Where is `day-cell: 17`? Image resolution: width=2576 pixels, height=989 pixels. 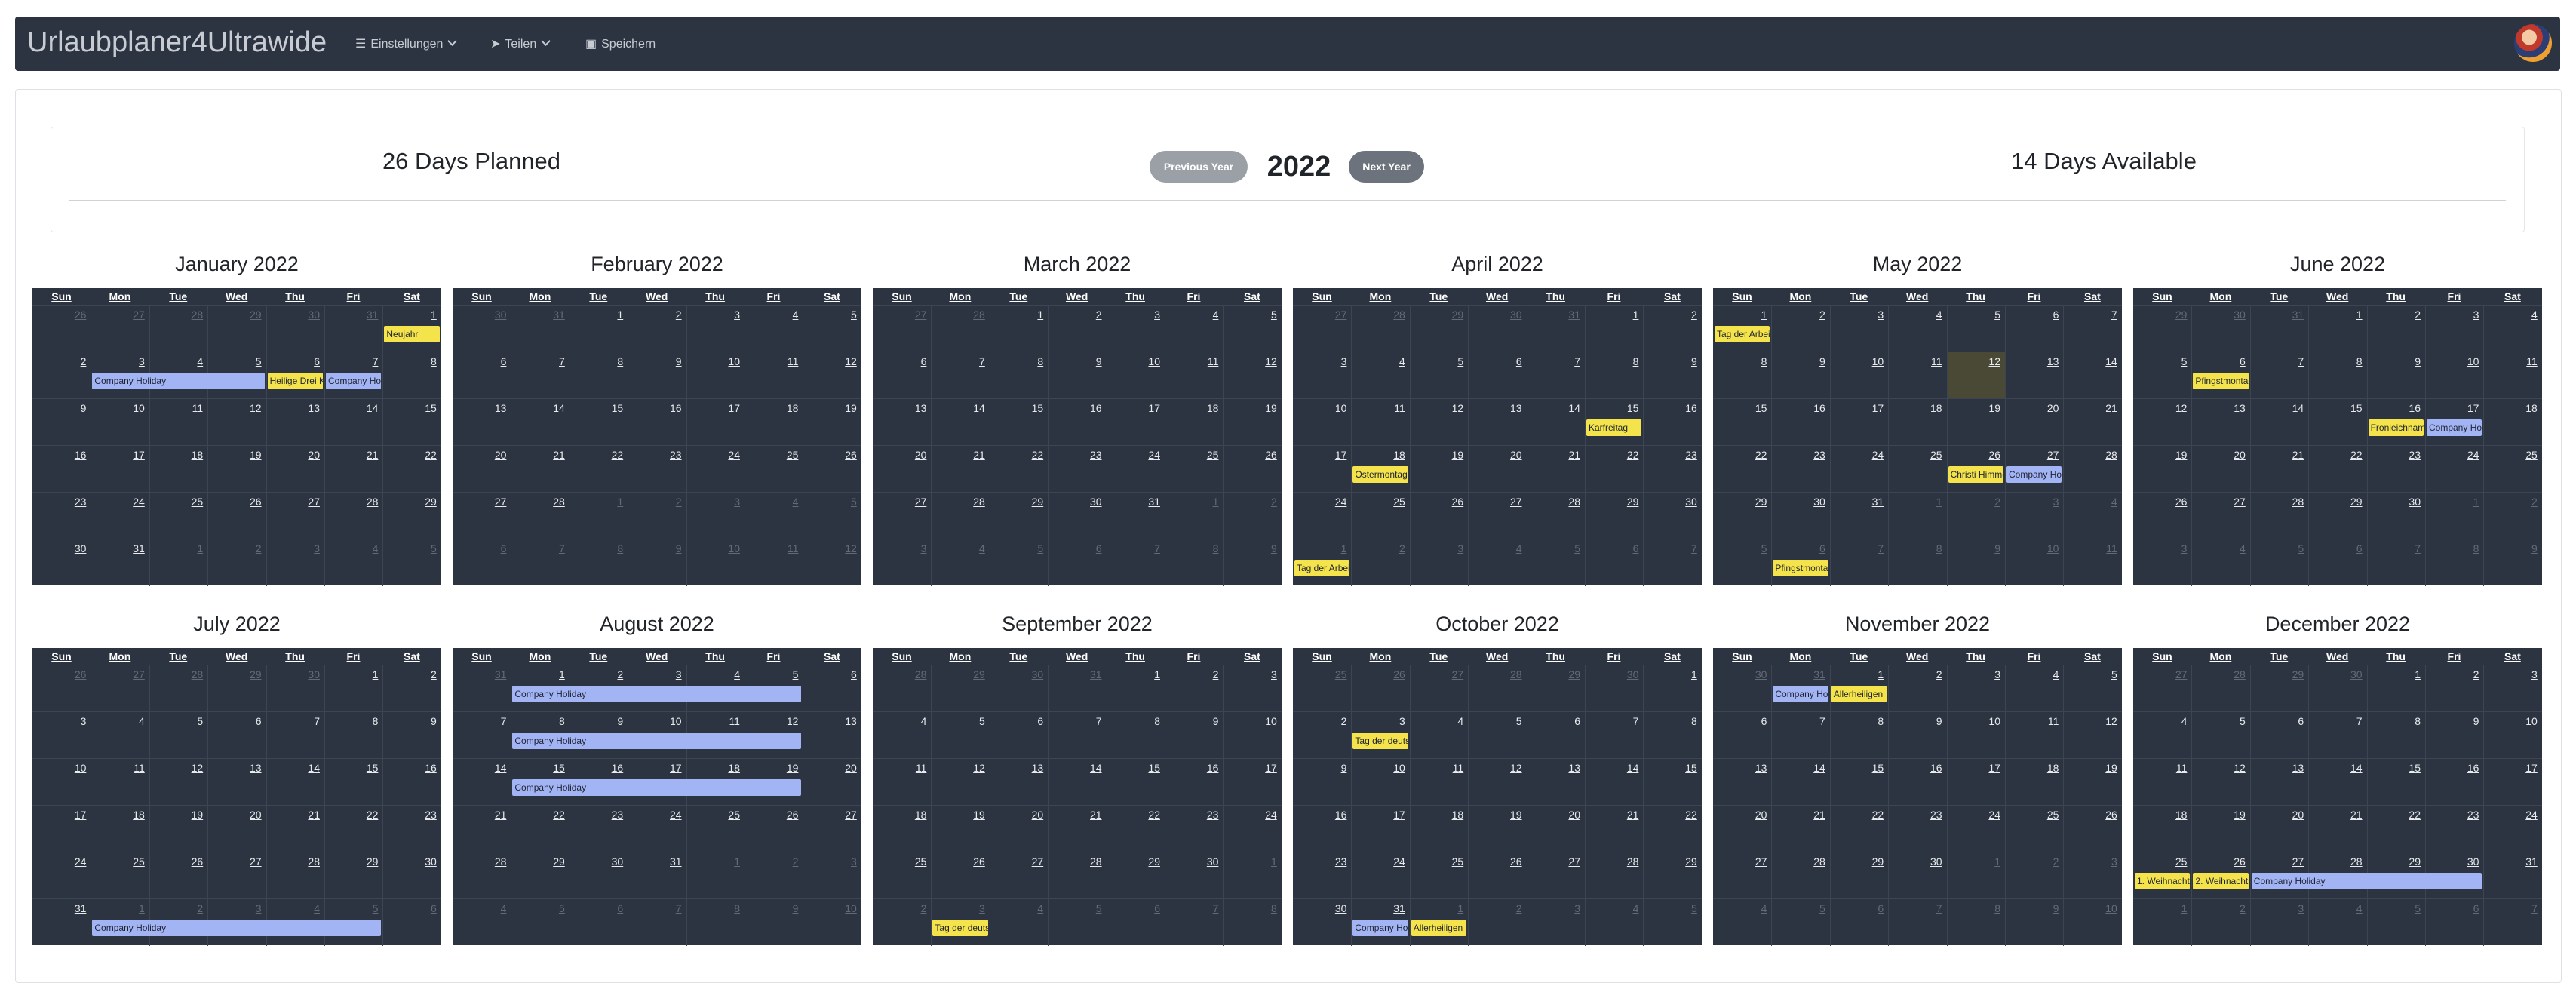
day-cell: 17 is located at coordinates (61, 829).